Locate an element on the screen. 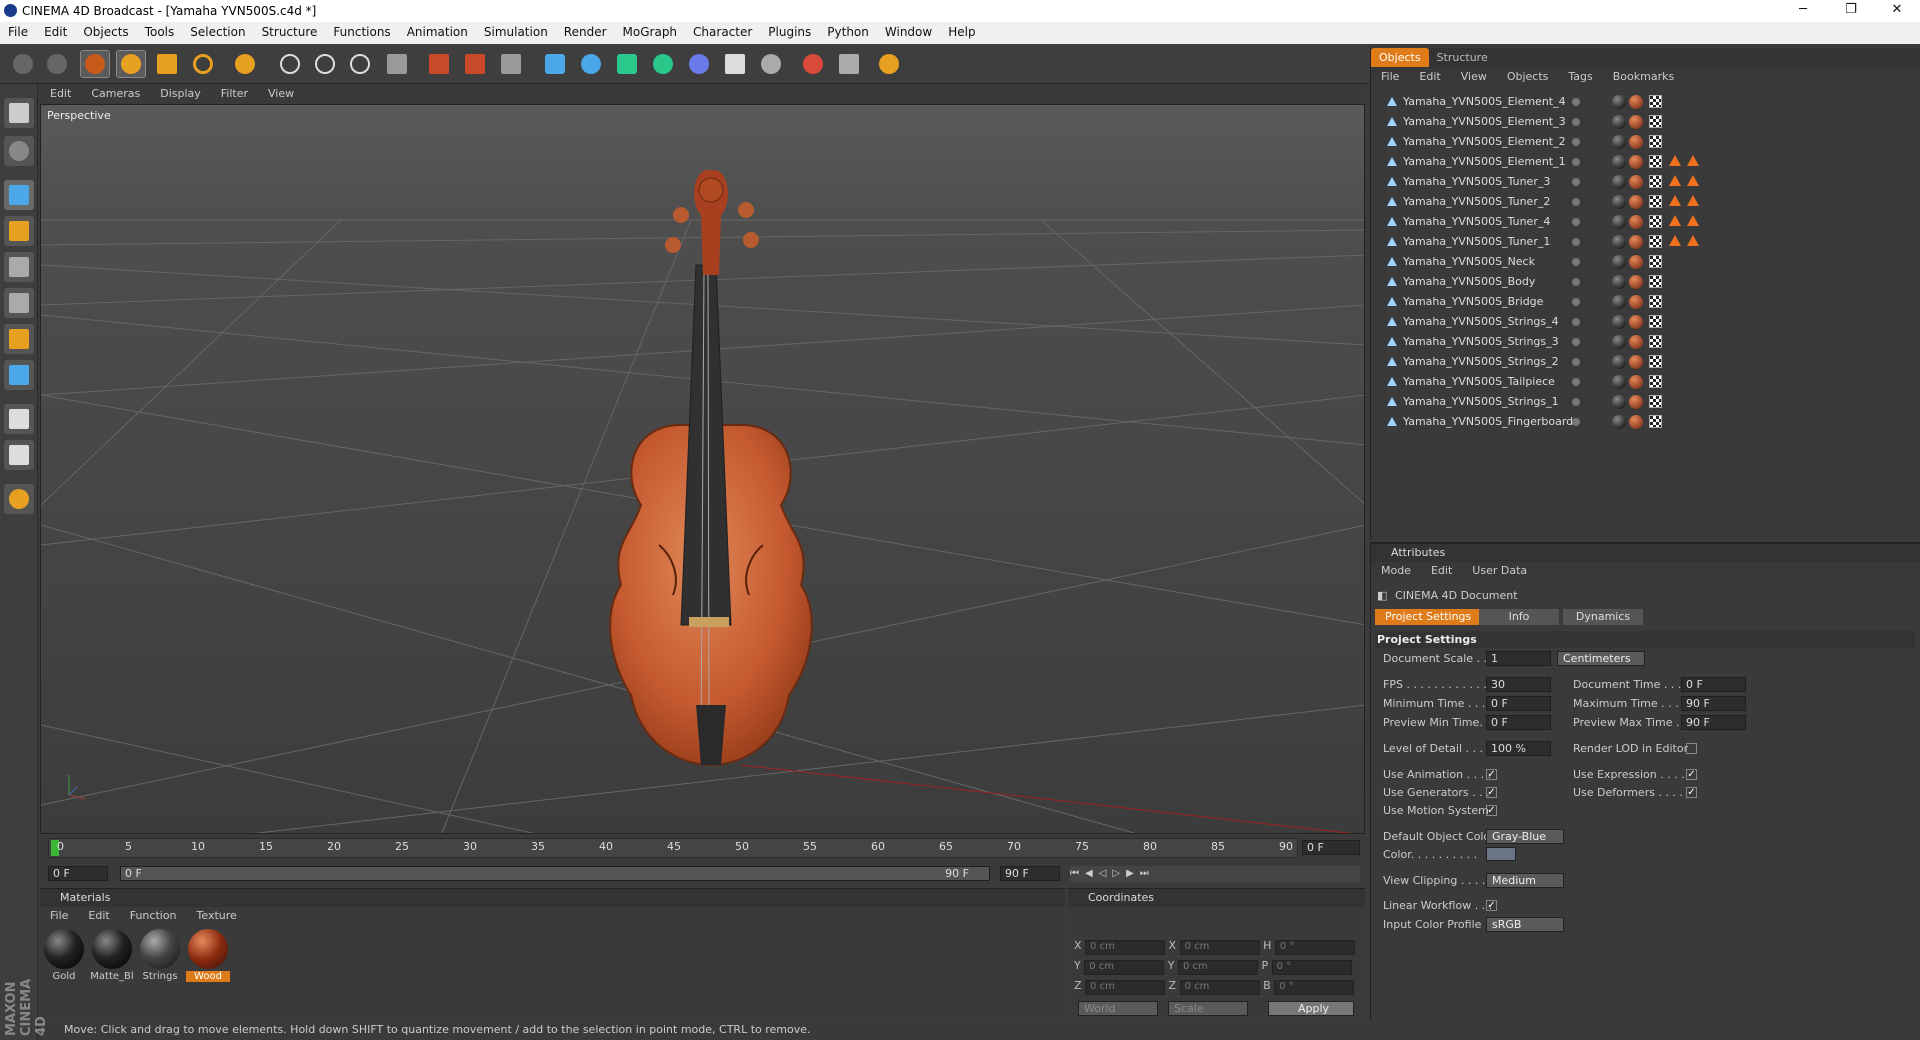 This screenshot has height=1040, width=1920. menu-python: Python is located at coordinates (848, 30).